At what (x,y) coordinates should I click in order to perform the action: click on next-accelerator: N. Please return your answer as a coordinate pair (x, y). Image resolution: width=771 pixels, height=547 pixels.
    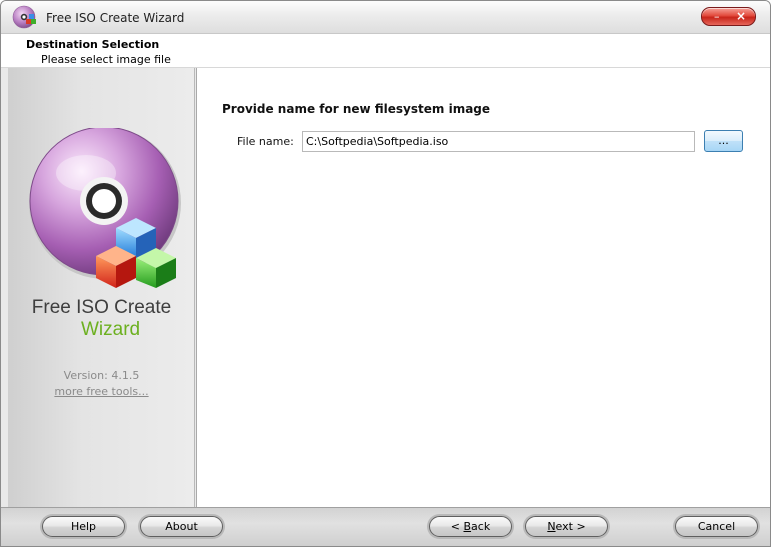
    Looking at the image, I should click on (551, 526).